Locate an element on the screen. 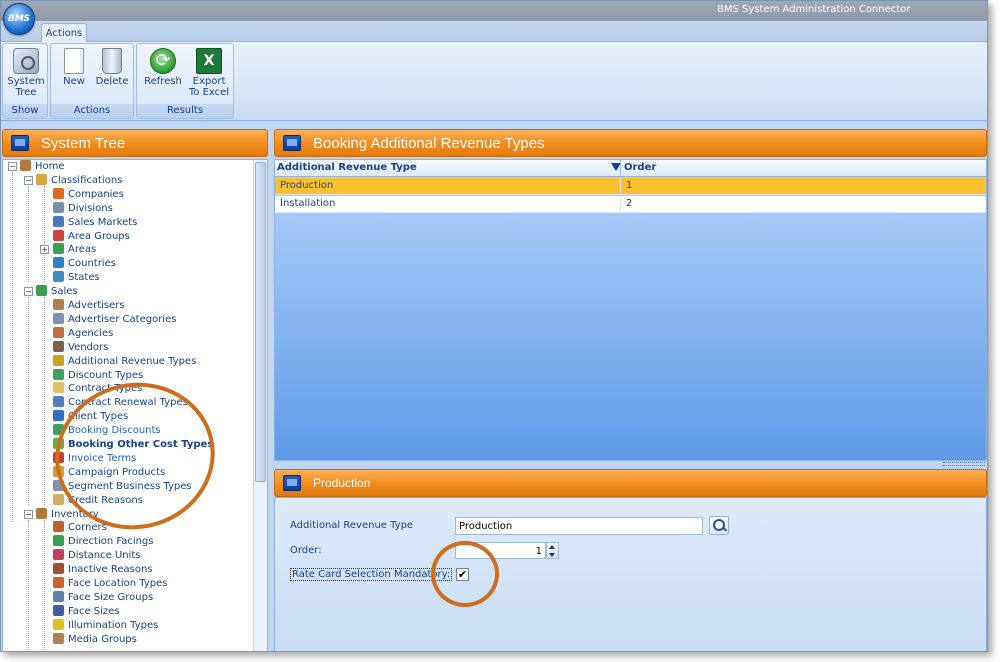 The height and width of the screenshot is (662, 1000). new-document-icon is located at coordinates (74, 61).